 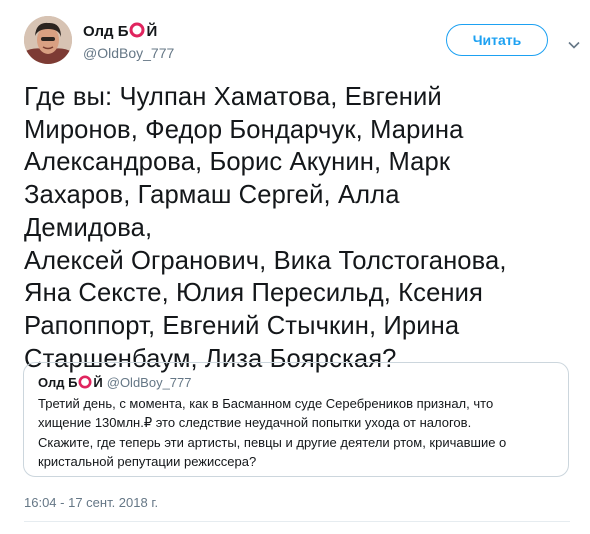 What do you see at coordinates (48, 40) in the screenshot?
I see `avatar` at bounding box center [48, 40].